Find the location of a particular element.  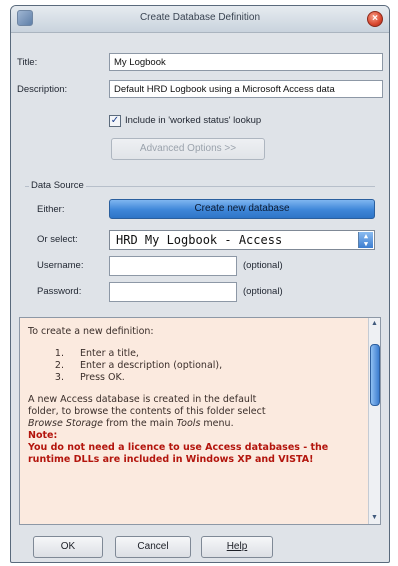

help-step: 1. Enter a title, is located at coordinates (194, 354).